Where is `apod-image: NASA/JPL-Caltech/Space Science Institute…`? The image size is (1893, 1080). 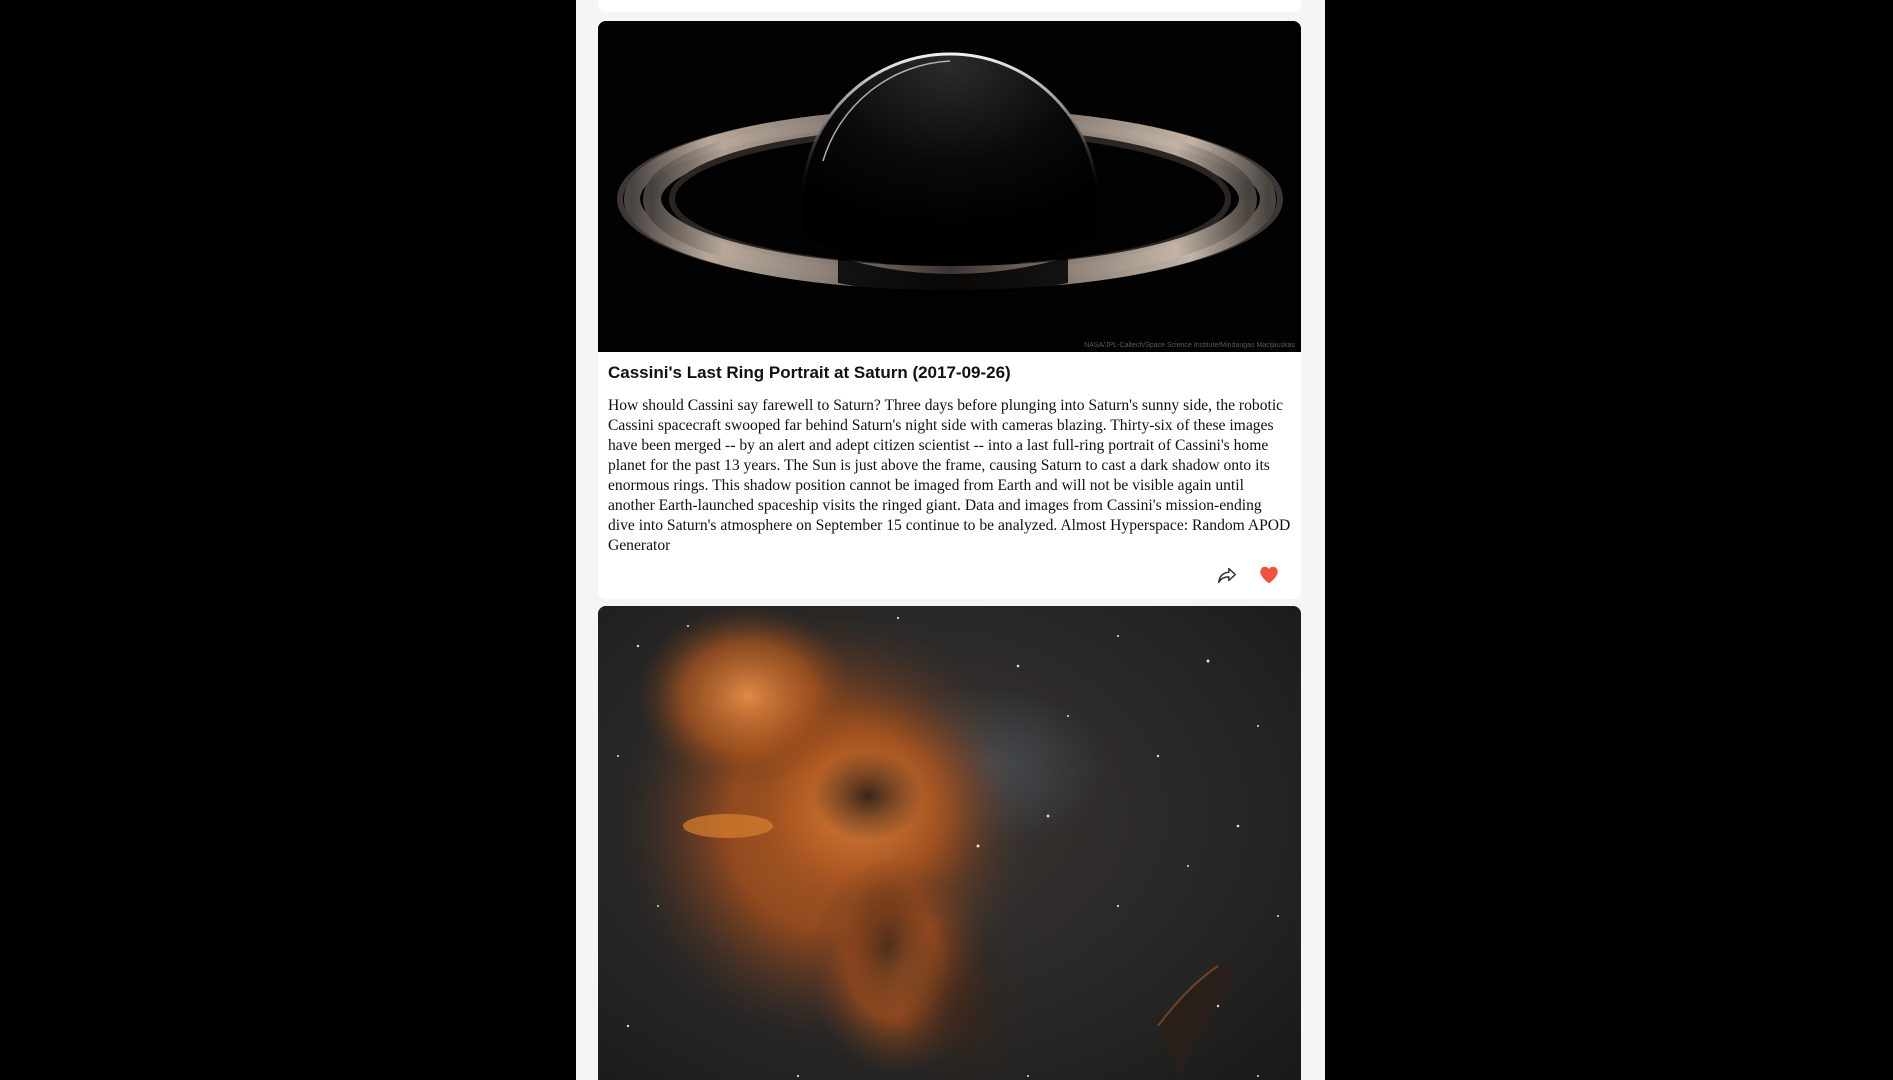
apod-image: NASA/JPL-Caltech/Space Science Institute… is located at coordinates (949, 186).